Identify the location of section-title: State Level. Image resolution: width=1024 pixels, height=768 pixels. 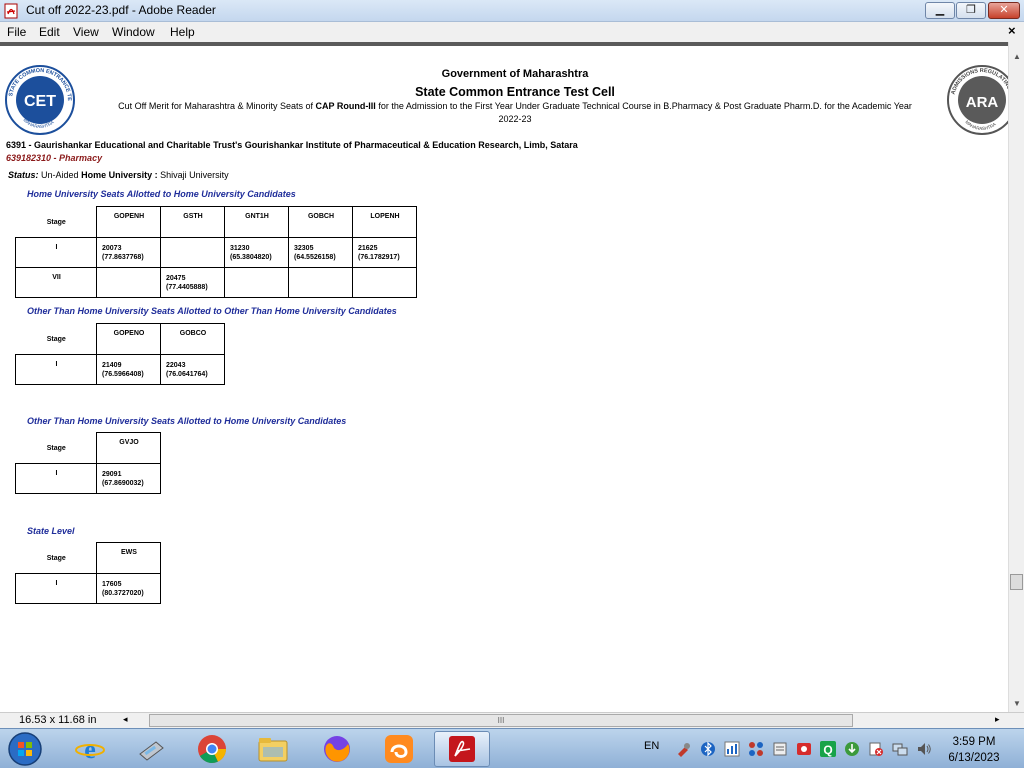
(51, 531).